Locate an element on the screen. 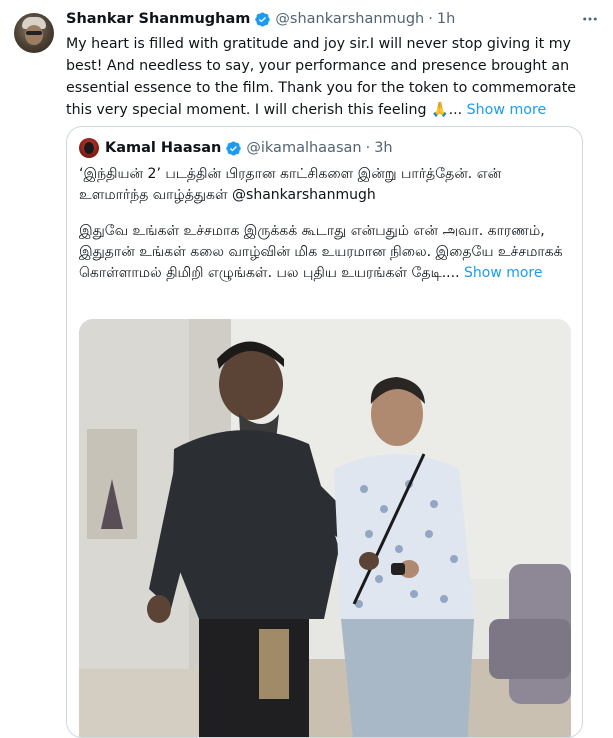 This screenshot has width=613, height=738. show-more-link: Show more is located at coordinates (507, 110).